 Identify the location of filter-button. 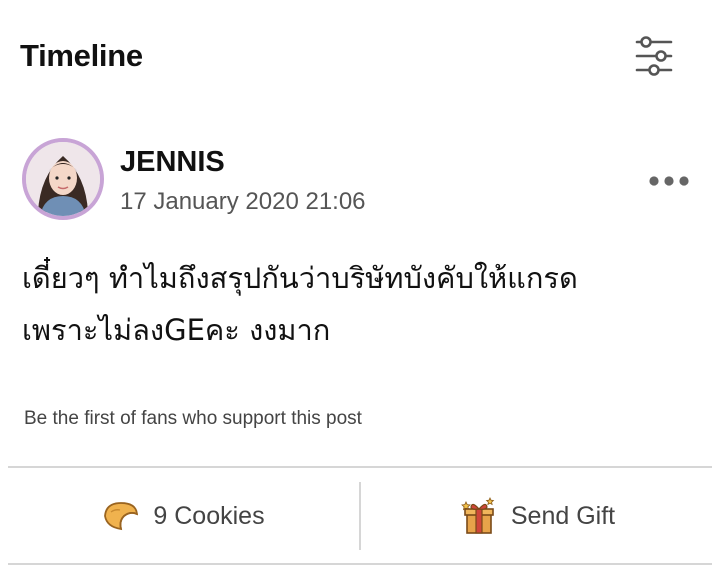
(654, 56).